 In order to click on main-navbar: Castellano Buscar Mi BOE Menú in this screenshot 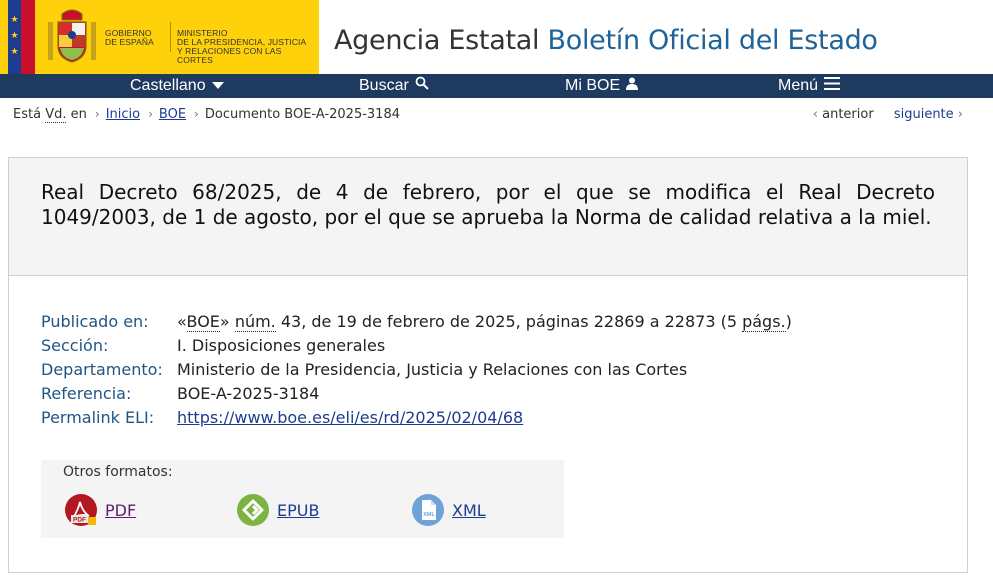, I will do `click(496, 86)`.